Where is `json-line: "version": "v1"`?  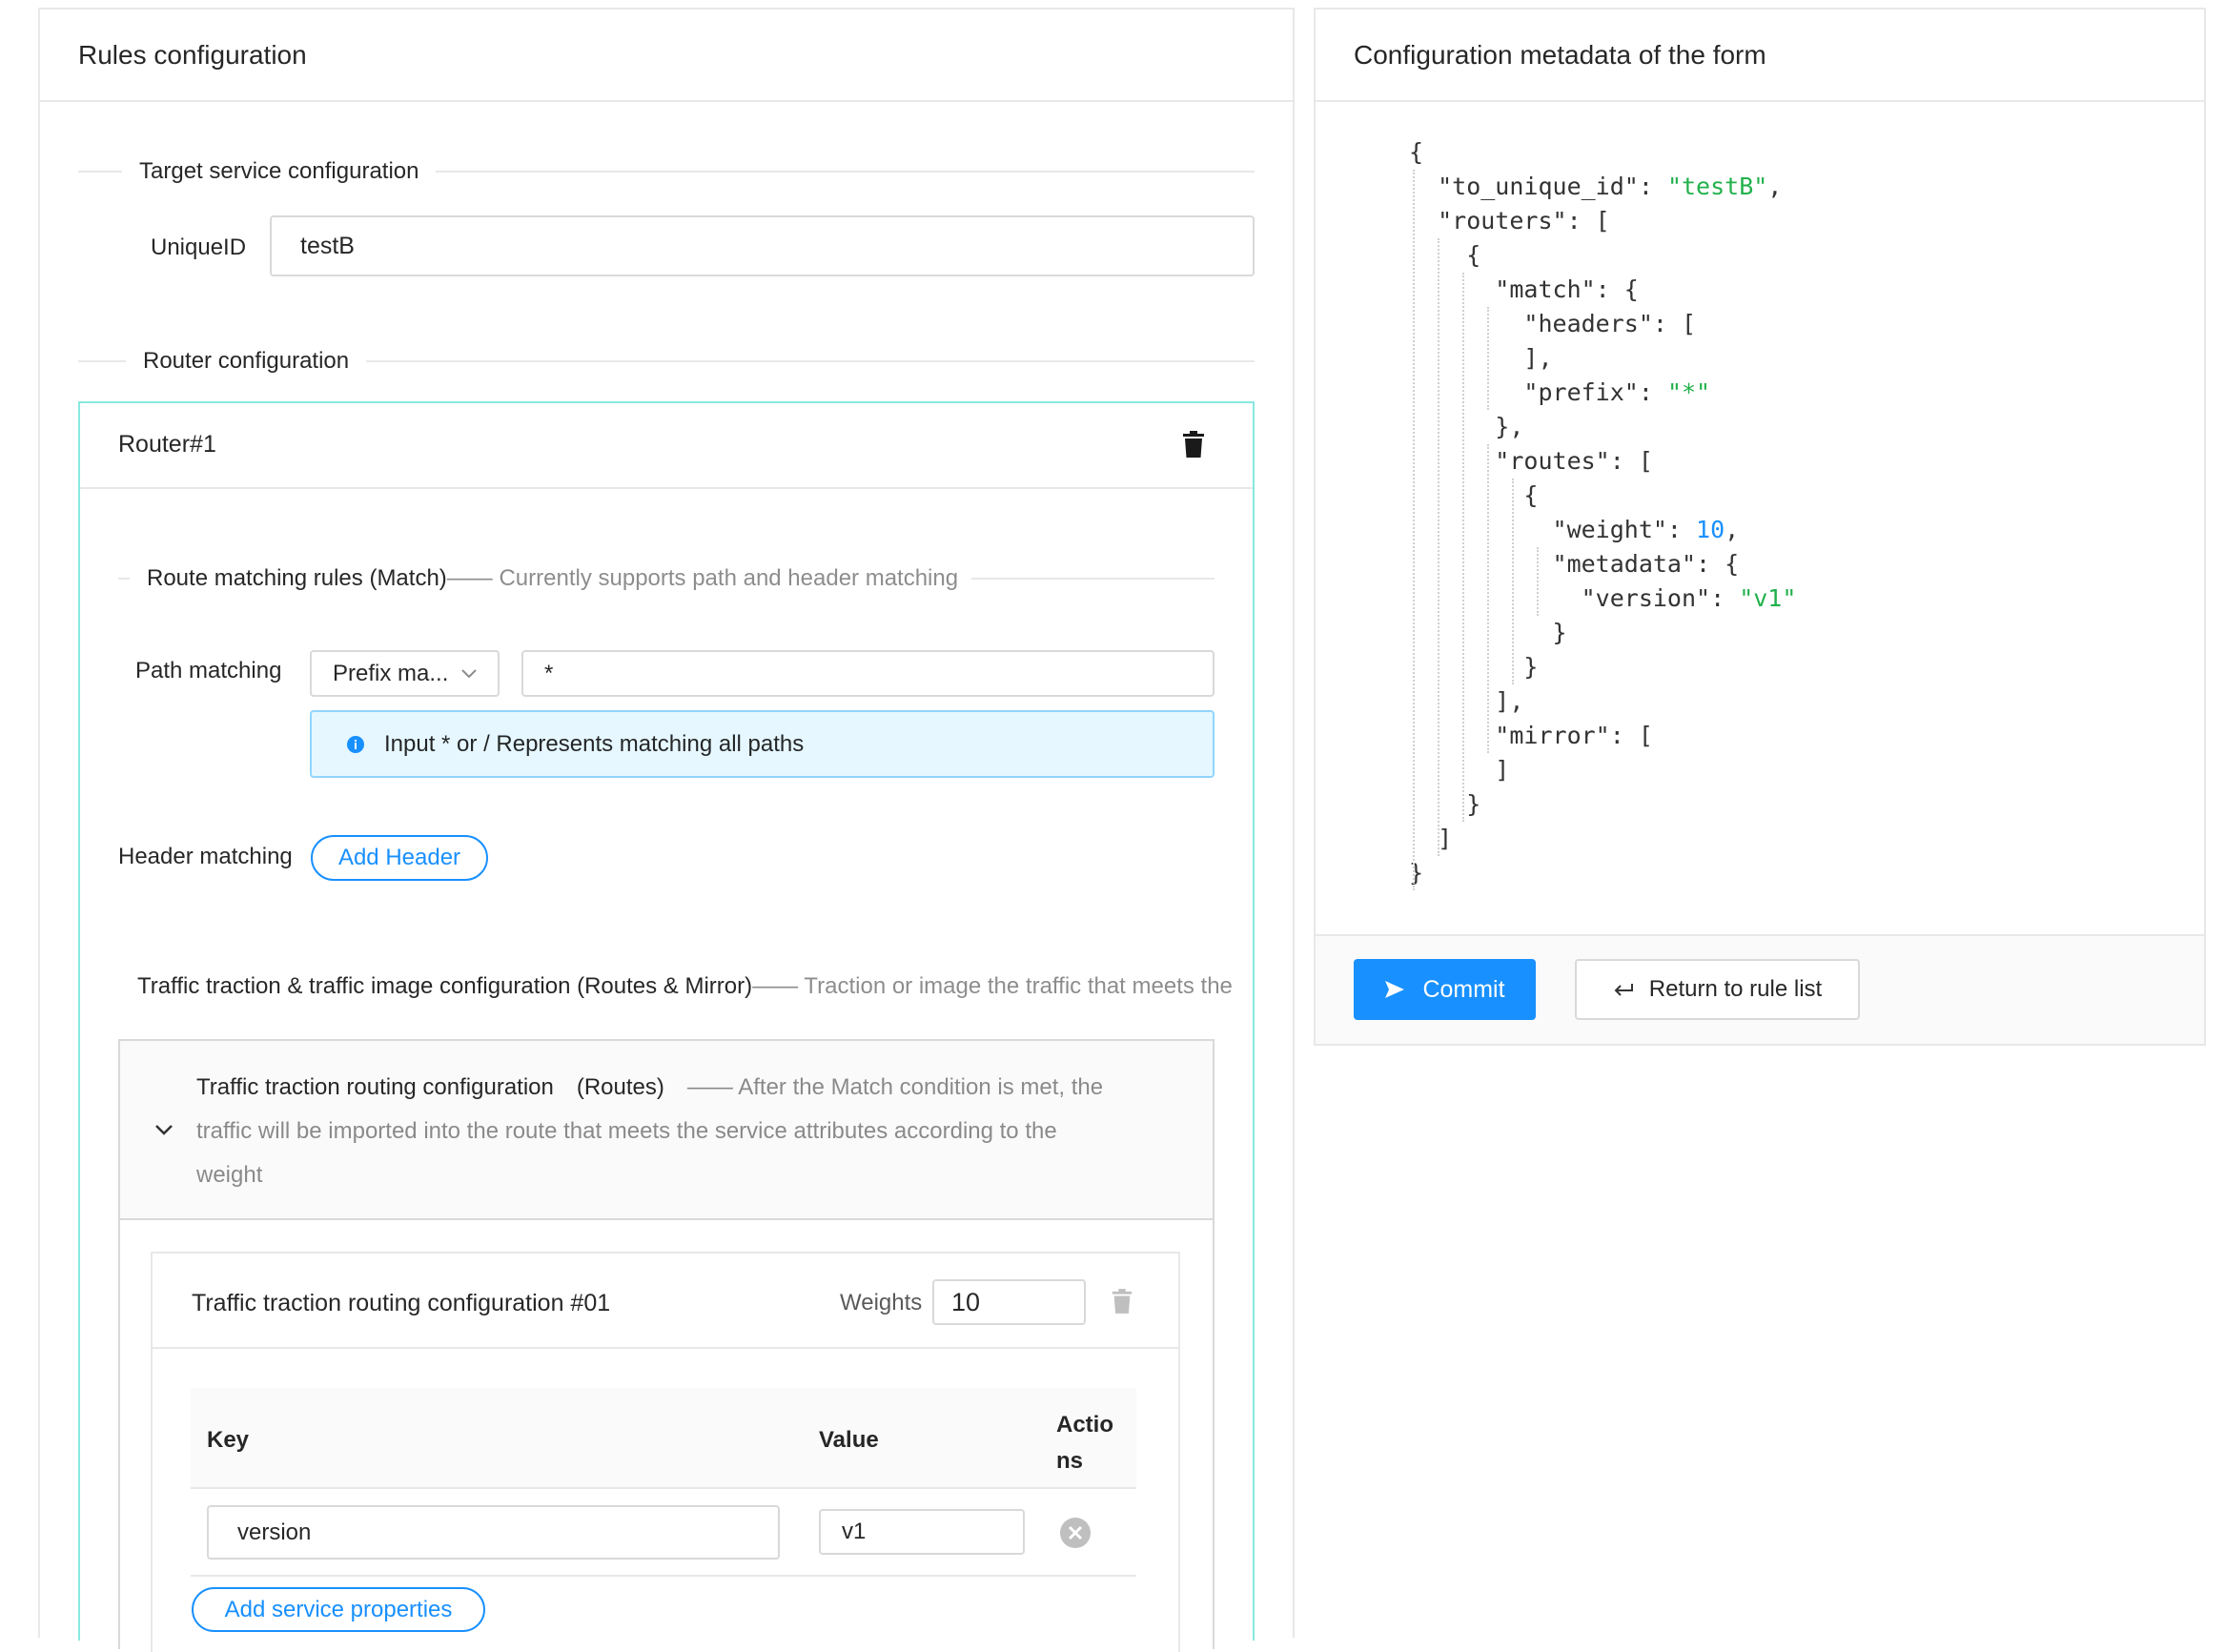
json-line: "version": "v1" is located at coordinates (1603, 598).